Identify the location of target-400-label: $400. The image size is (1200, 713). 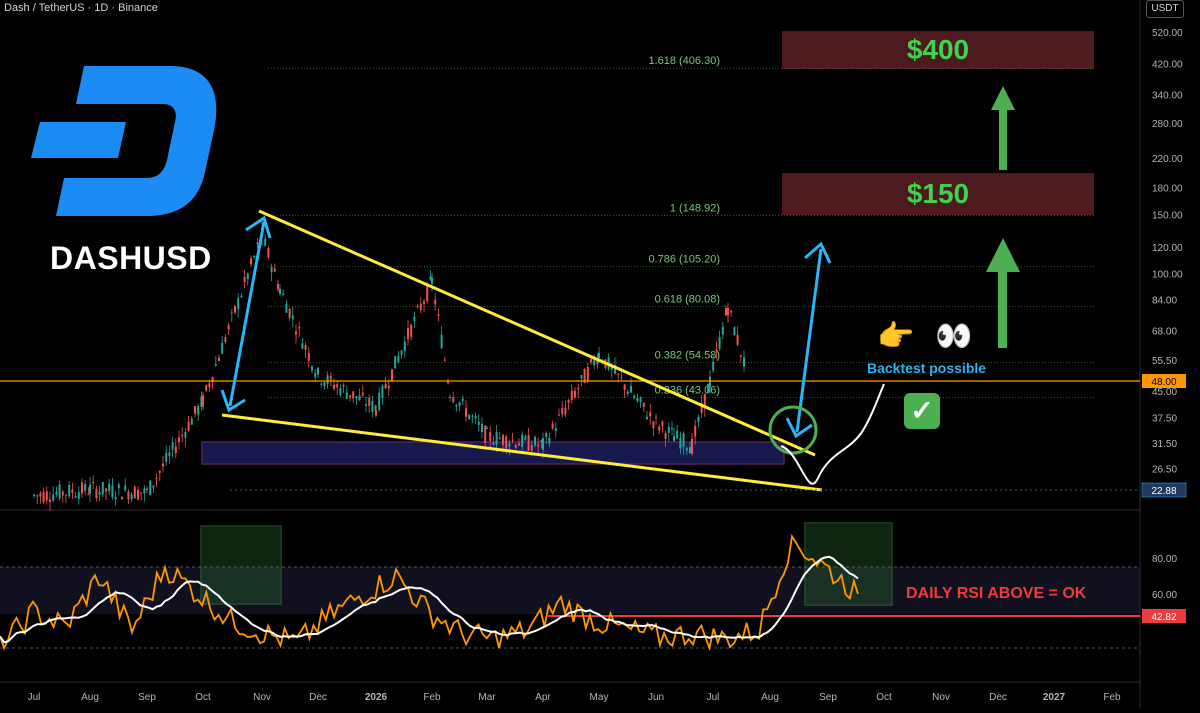
(938, 49).